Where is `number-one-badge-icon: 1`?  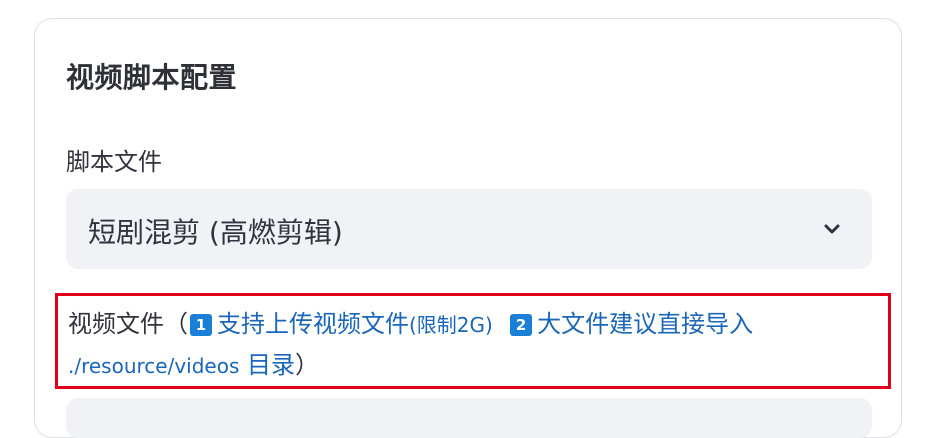
number-one-badge-icon: 1 is located at coordinates (201, 325).